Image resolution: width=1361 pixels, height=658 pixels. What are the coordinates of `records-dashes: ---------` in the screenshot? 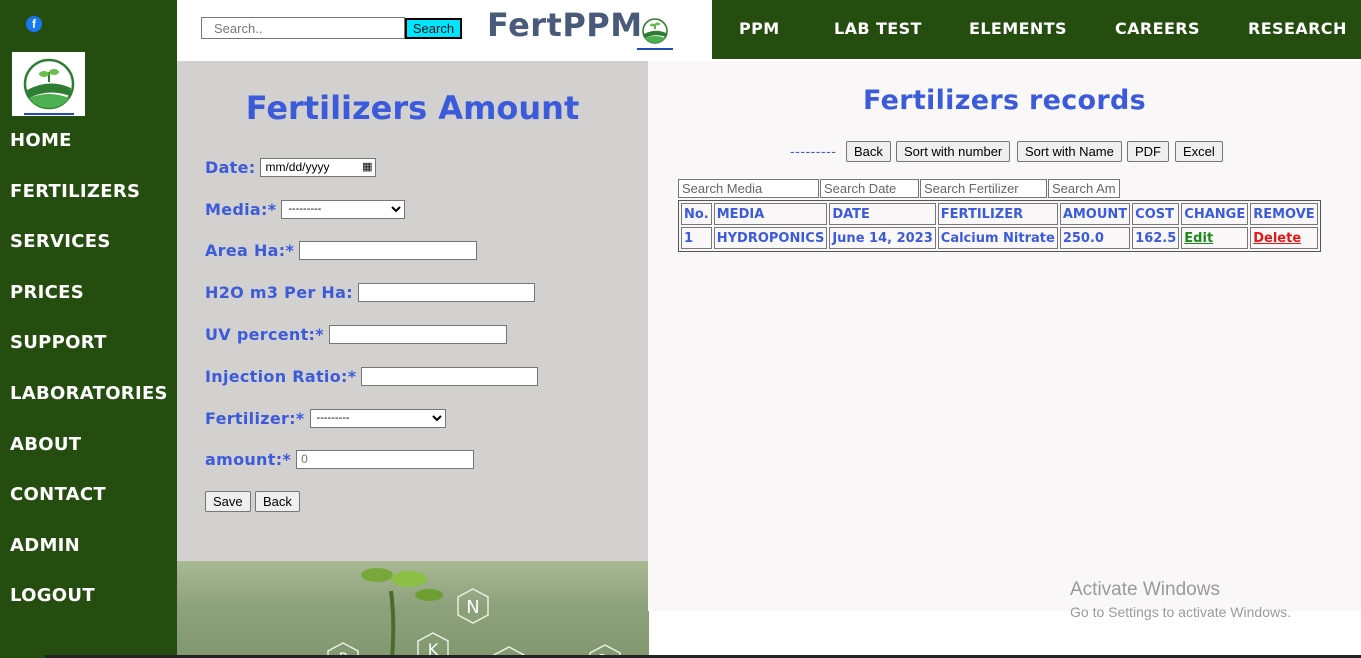 It's located at (813, 151).